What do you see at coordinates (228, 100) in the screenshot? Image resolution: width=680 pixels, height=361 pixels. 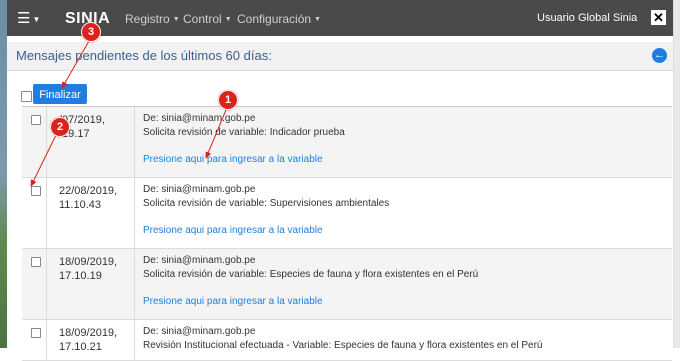 I see `annotation-marker-1: 1` at bounding box center [228, 100].